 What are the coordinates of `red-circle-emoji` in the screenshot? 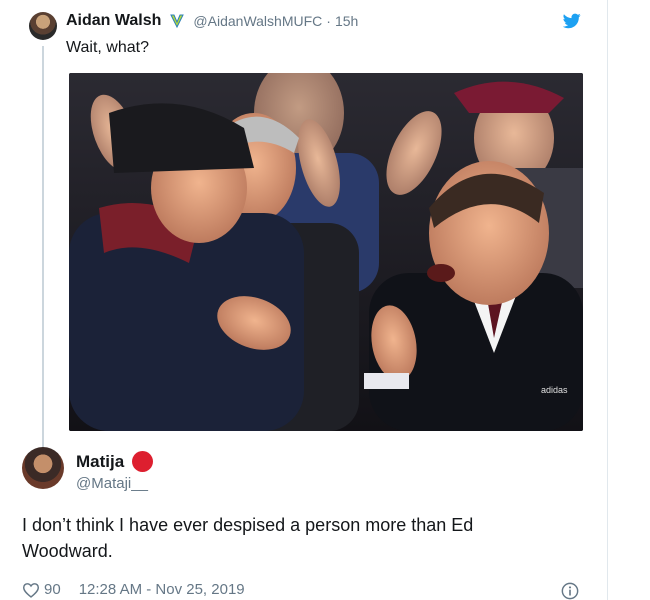 It's located at (143, 461).